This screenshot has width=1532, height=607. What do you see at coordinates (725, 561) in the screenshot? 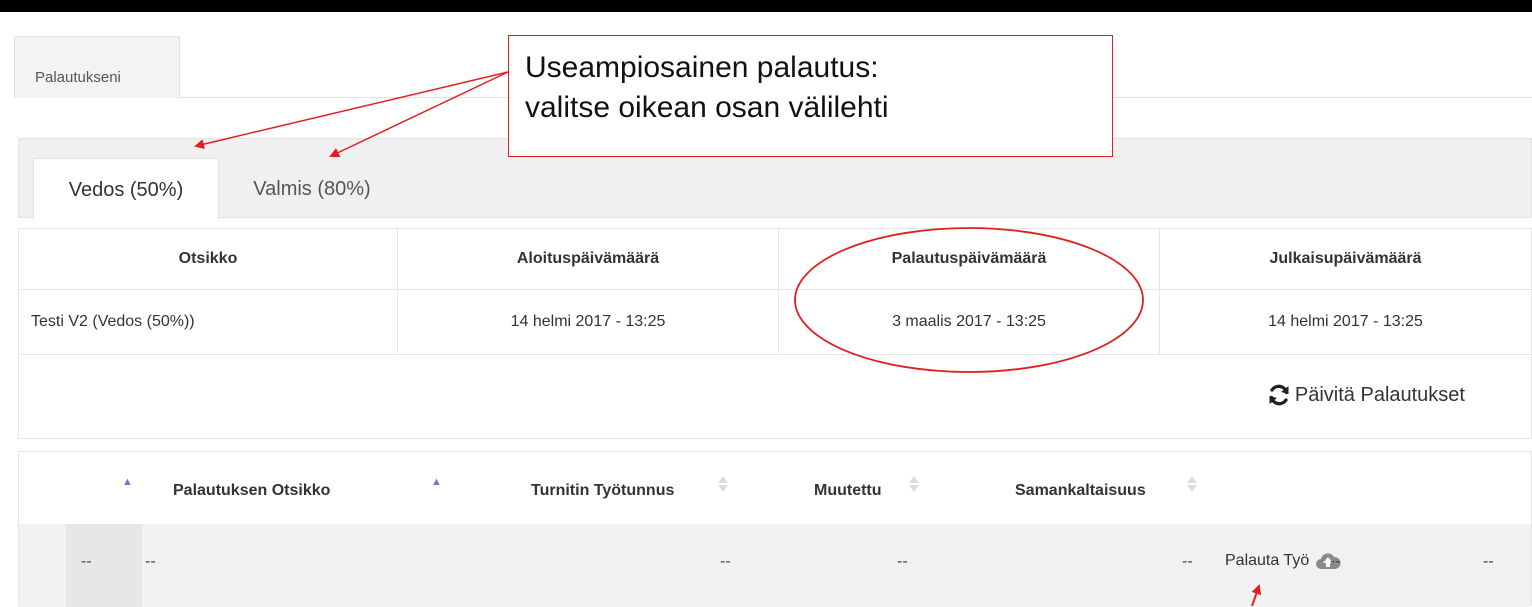
I see `row-cell-paper-id: --` at bounding box center [725, 561].